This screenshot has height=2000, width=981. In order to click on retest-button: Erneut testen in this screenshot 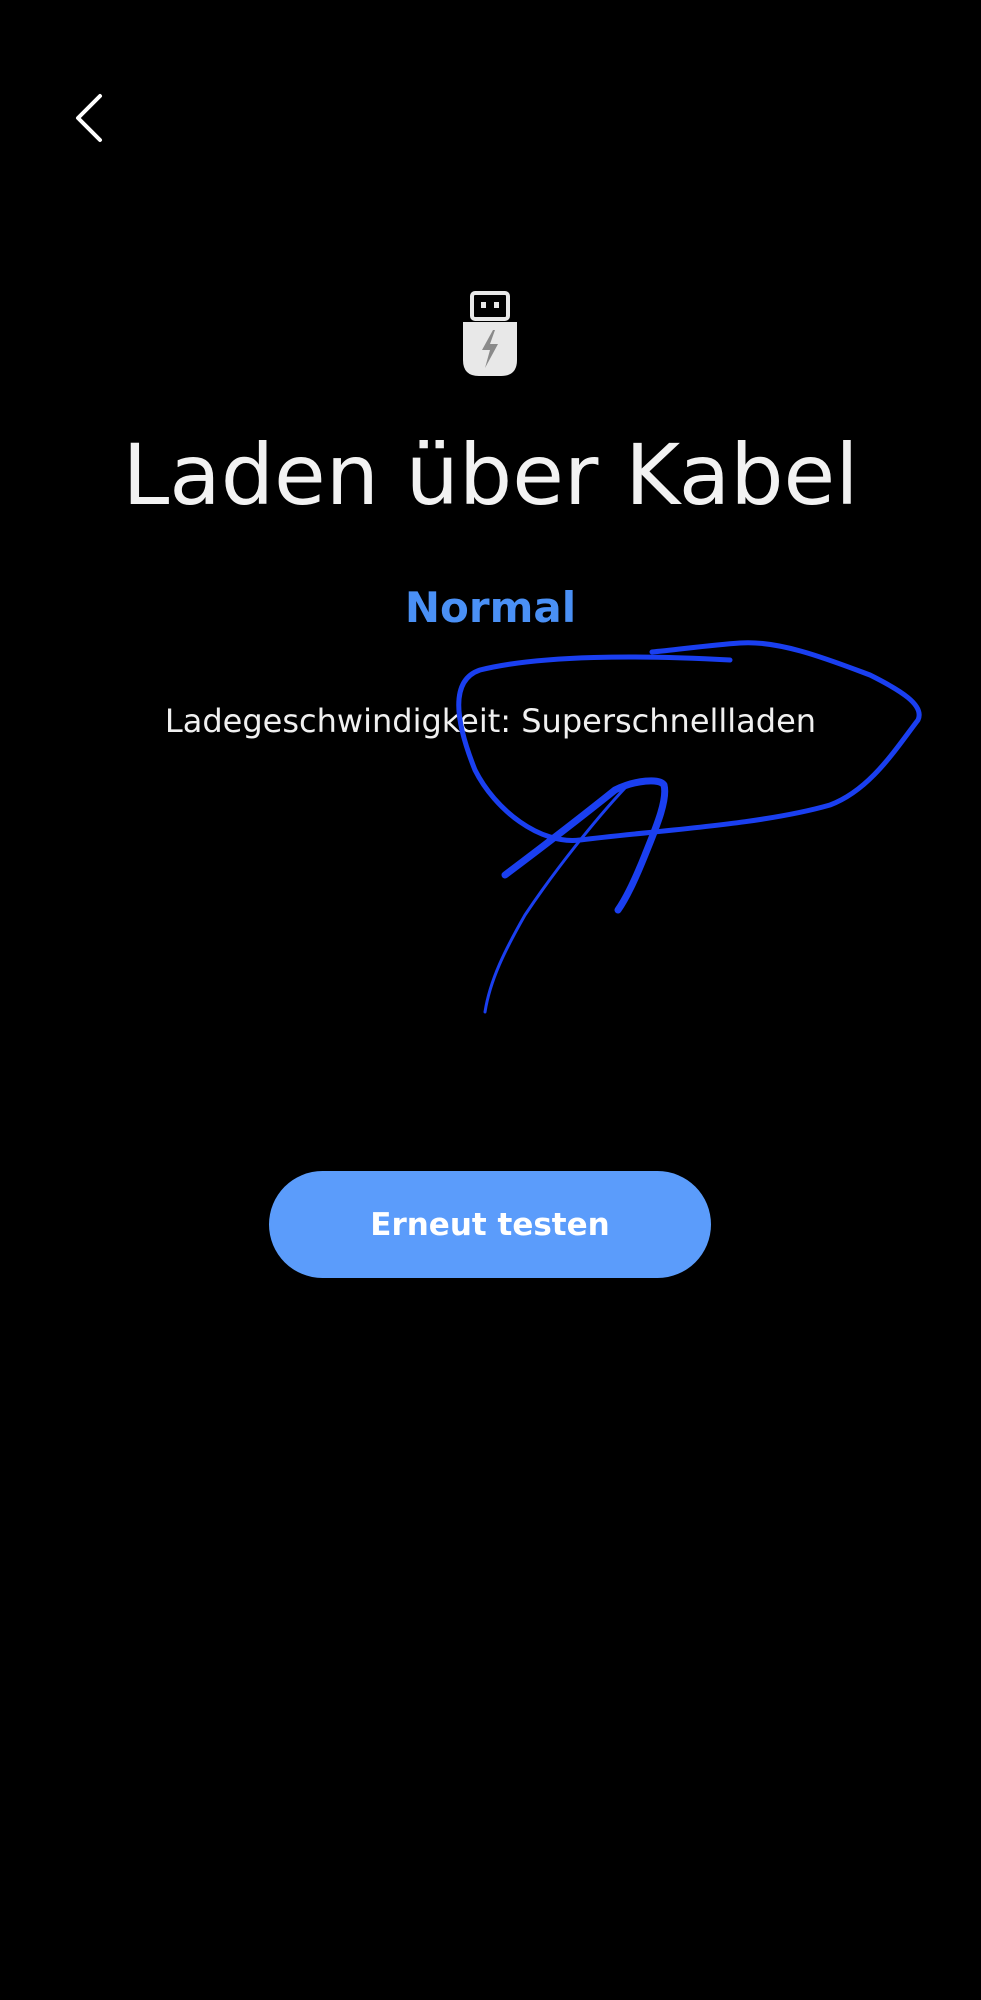, I will do `click(490, 1224)`.